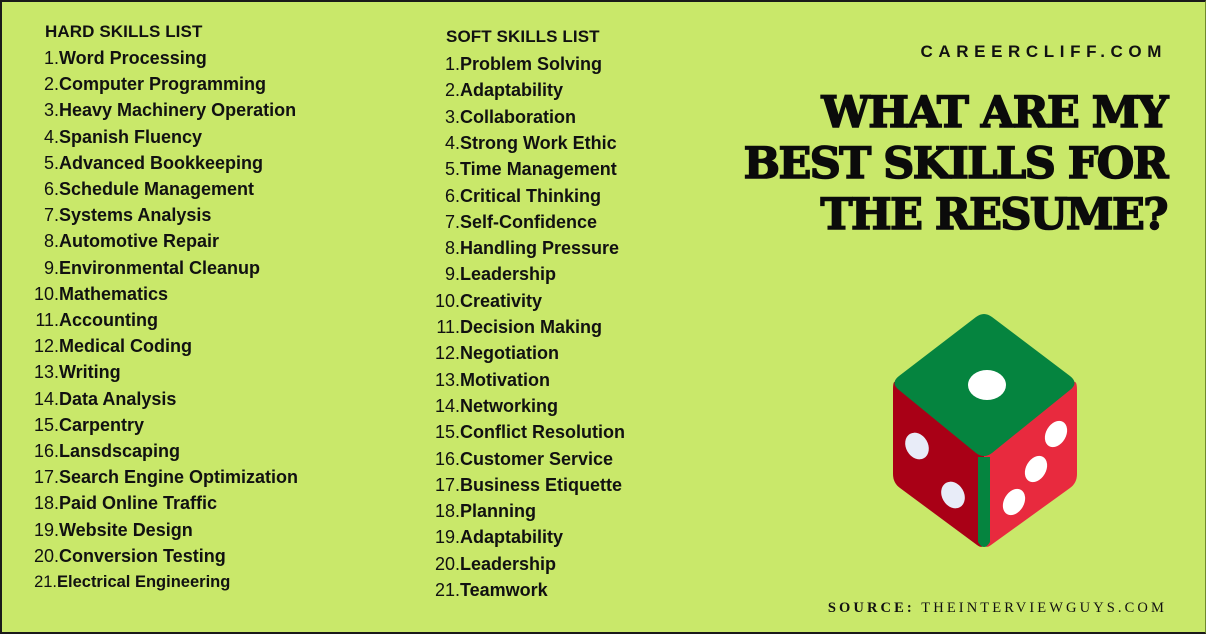 This screenshot has width=1206, height=634. Describe the element at coordinates (160, 267) in the screenshot. I see `item-text: Environmental Cleanup` at that location.